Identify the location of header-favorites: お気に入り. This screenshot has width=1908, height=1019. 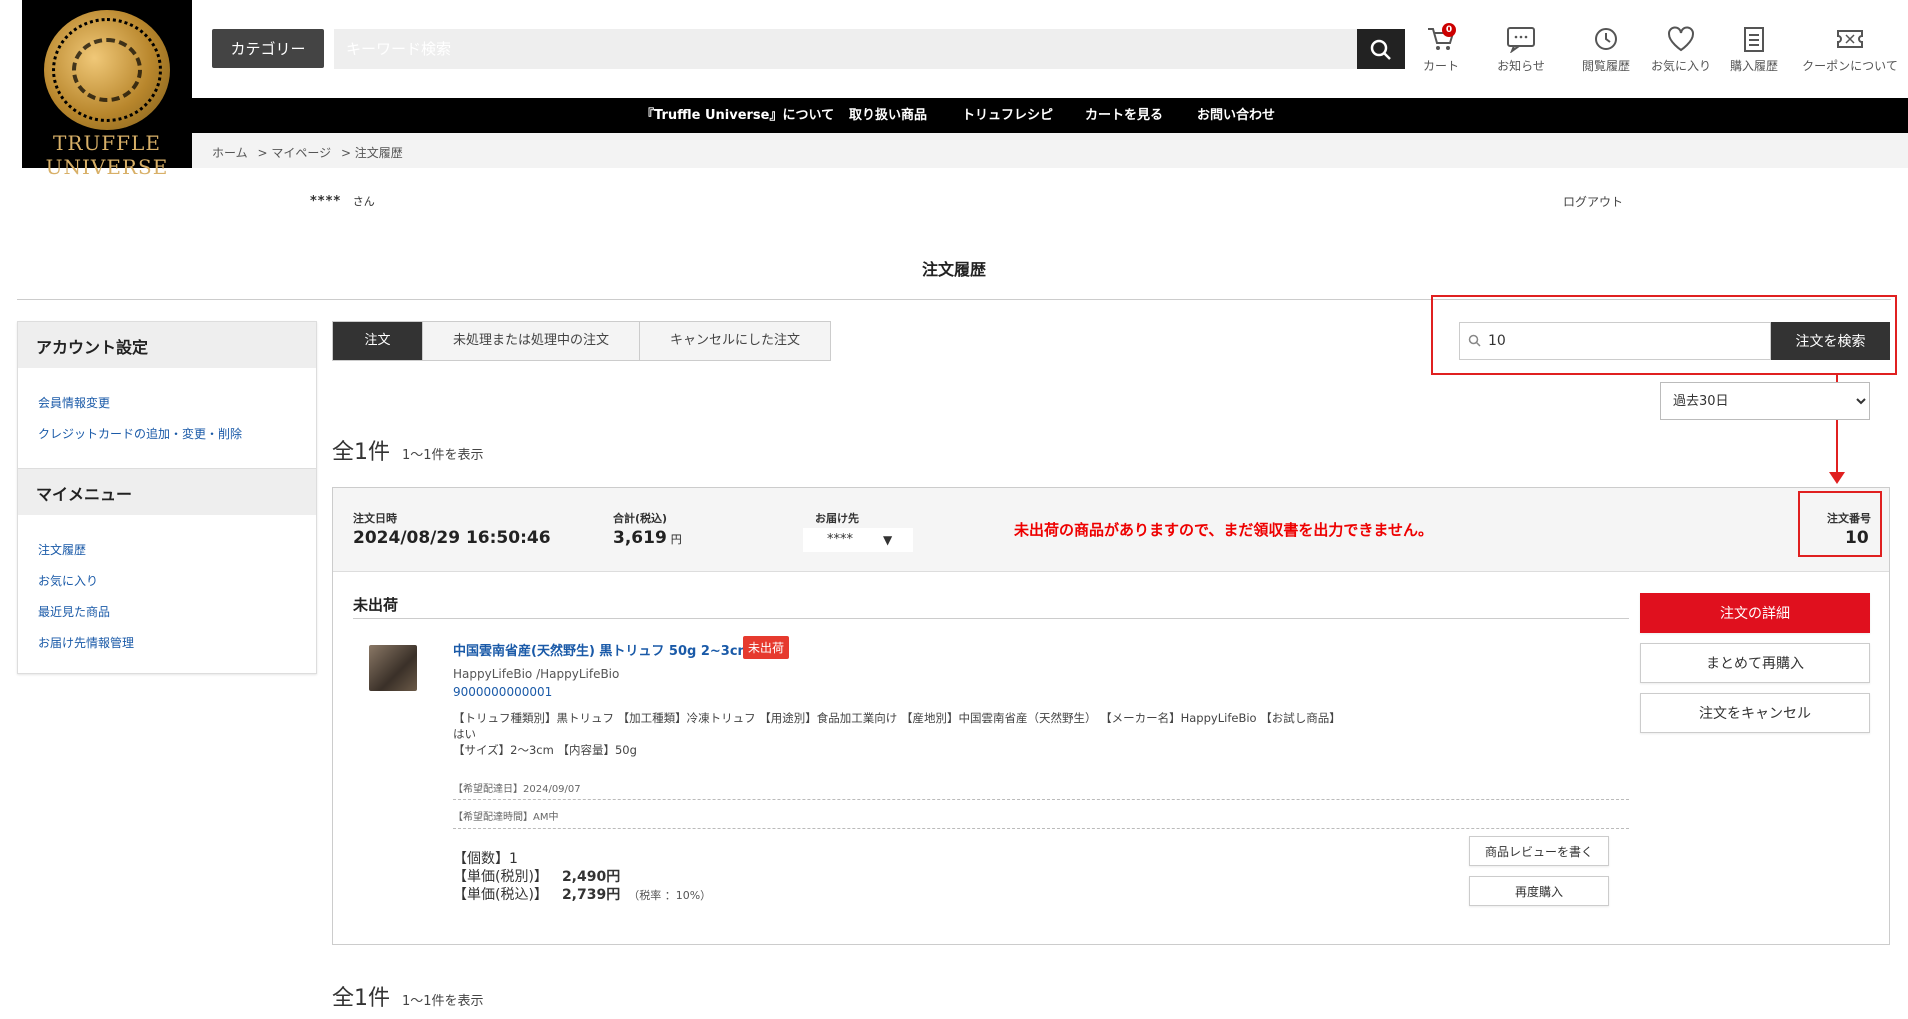
(1681, 49).